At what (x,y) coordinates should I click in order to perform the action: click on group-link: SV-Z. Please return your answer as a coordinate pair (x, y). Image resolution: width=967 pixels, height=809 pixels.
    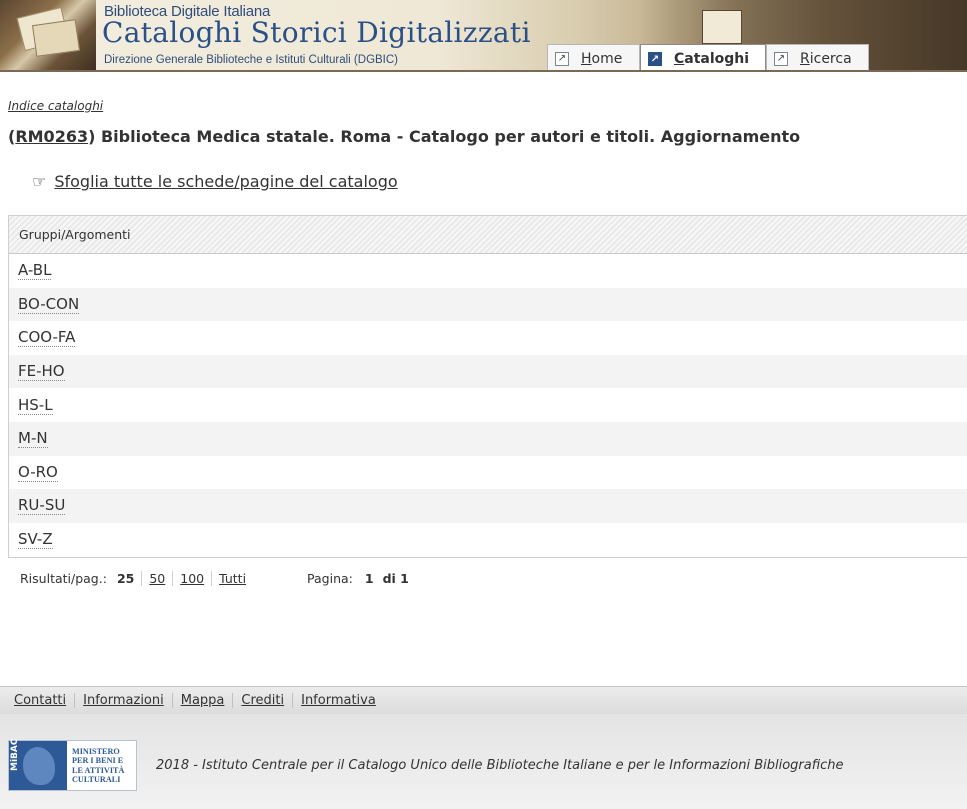
    Looking at the image, I should click on (35, 540).